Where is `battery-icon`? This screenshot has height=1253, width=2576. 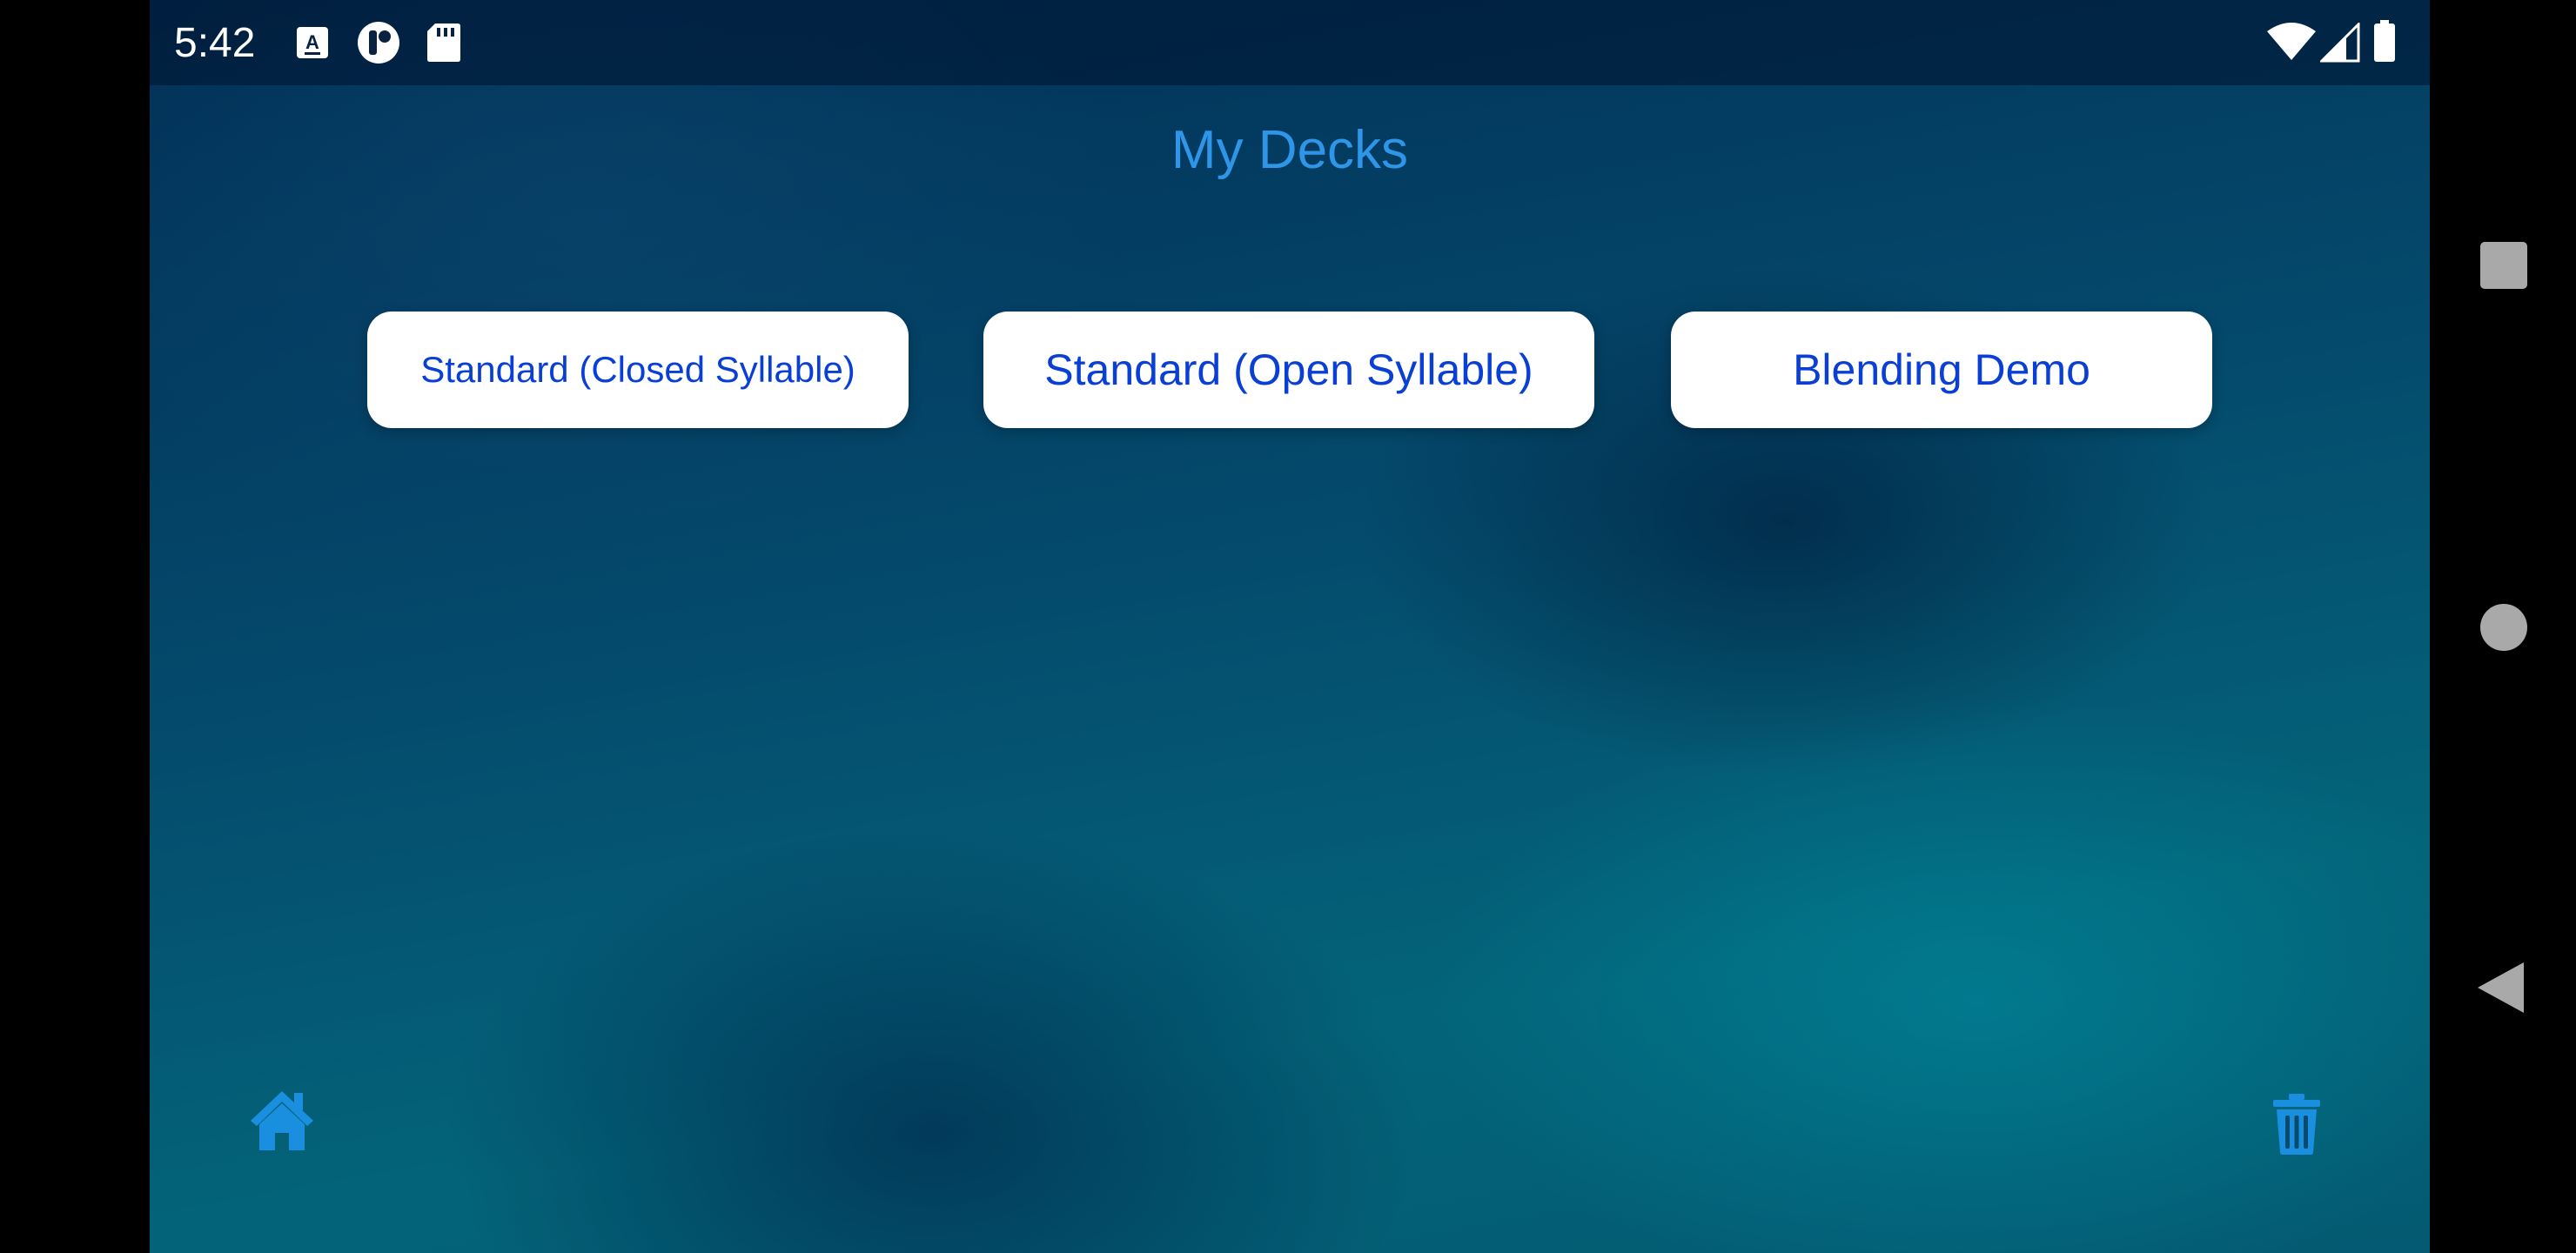
battery-icon is located at coordinates (2384, 41).